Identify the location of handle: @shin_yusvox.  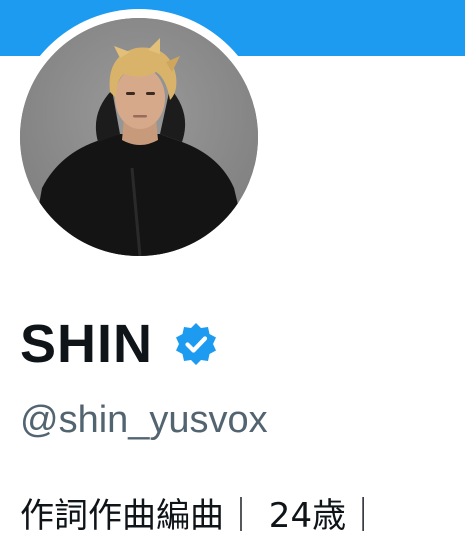
(144, 420).